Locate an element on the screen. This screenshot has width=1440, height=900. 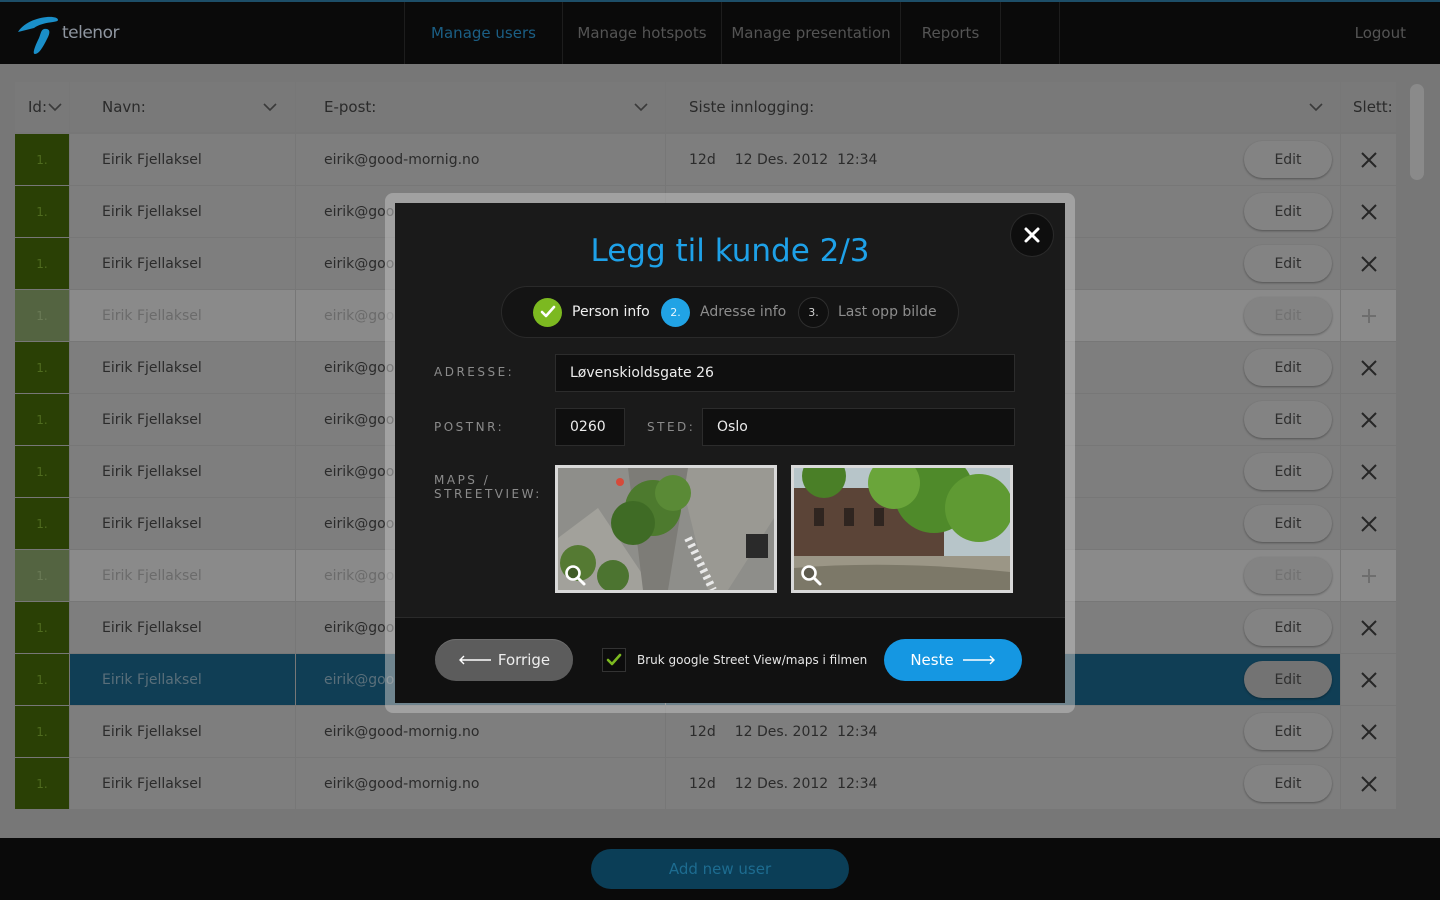
vertical-scrollbar is located at coordinates (1417, 132).